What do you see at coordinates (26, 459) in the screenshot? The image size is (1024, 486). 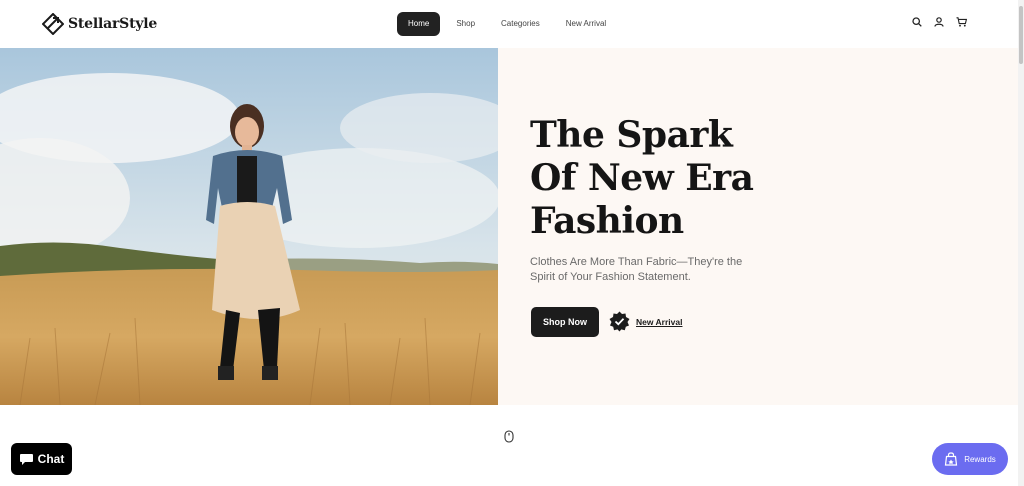 I see `chat-bubble-icon` at bounding box center [26, 459].